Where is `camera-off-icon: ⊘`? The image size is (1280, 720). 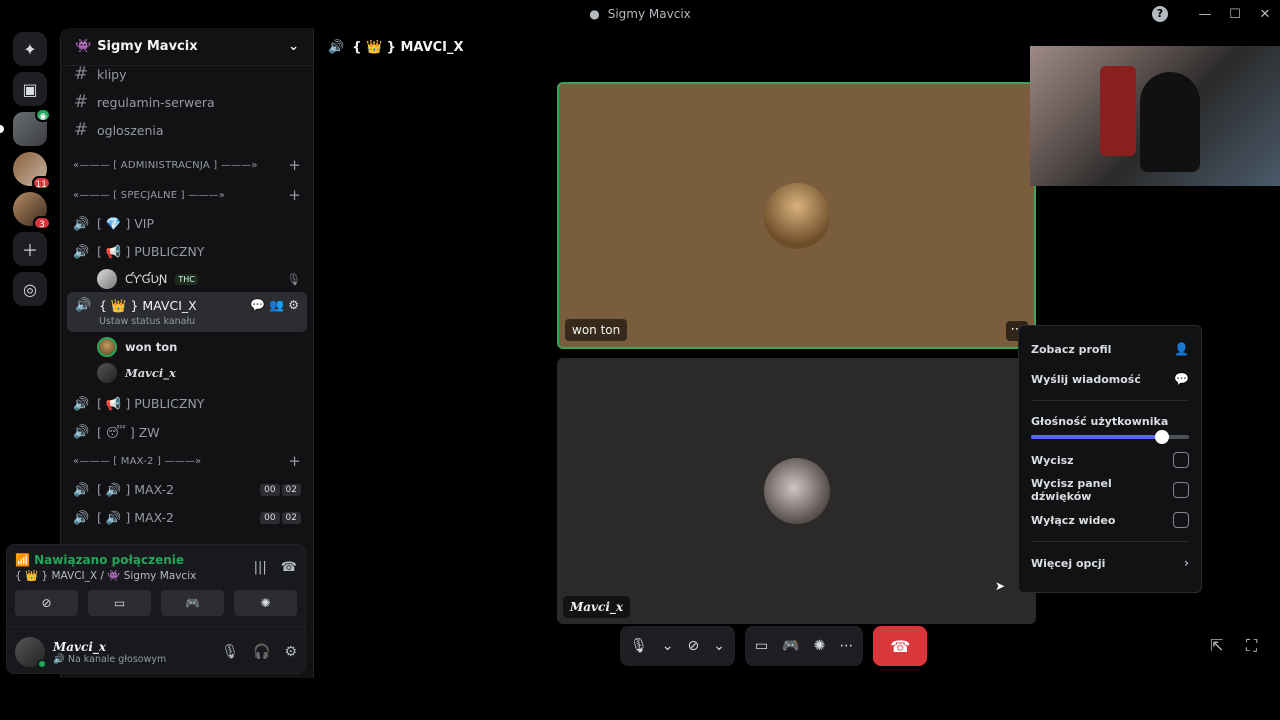 camera-off-icon: ⊘ is located at coordinates (694, 646).